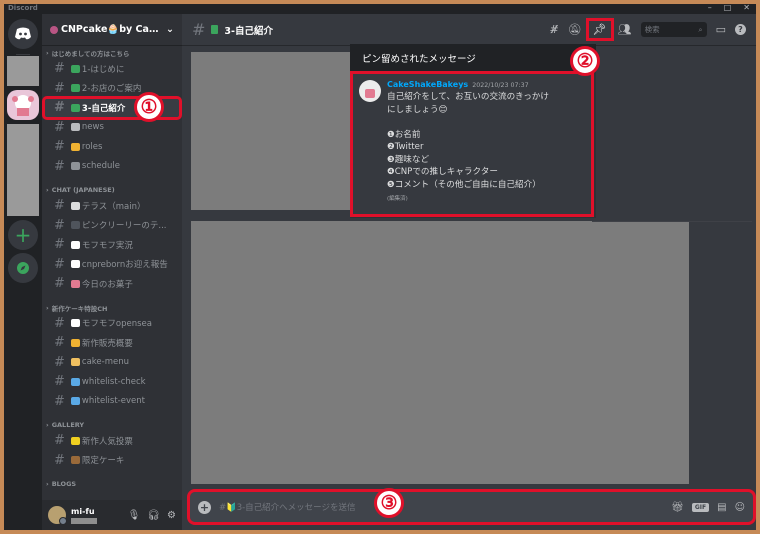  I want to click on maximize-button: □, so click(728, 8).